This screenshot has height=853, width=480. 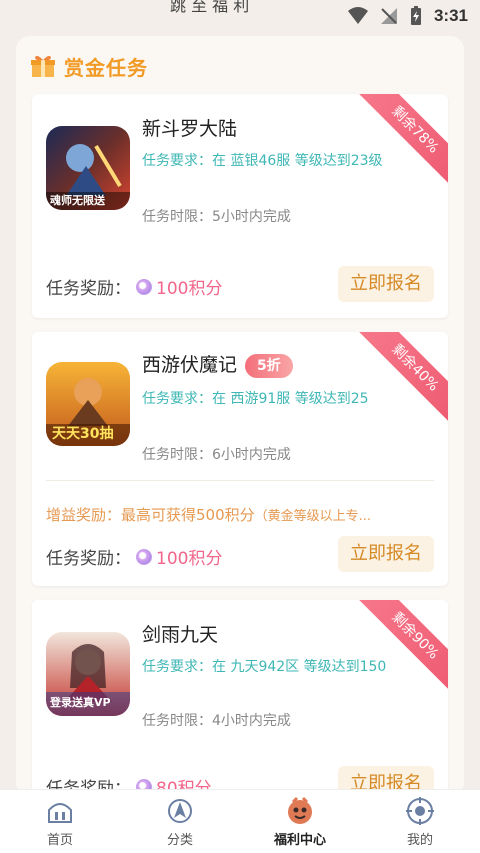 I want to click on nav-item-profile: 我的, so click(x=420, y=821).